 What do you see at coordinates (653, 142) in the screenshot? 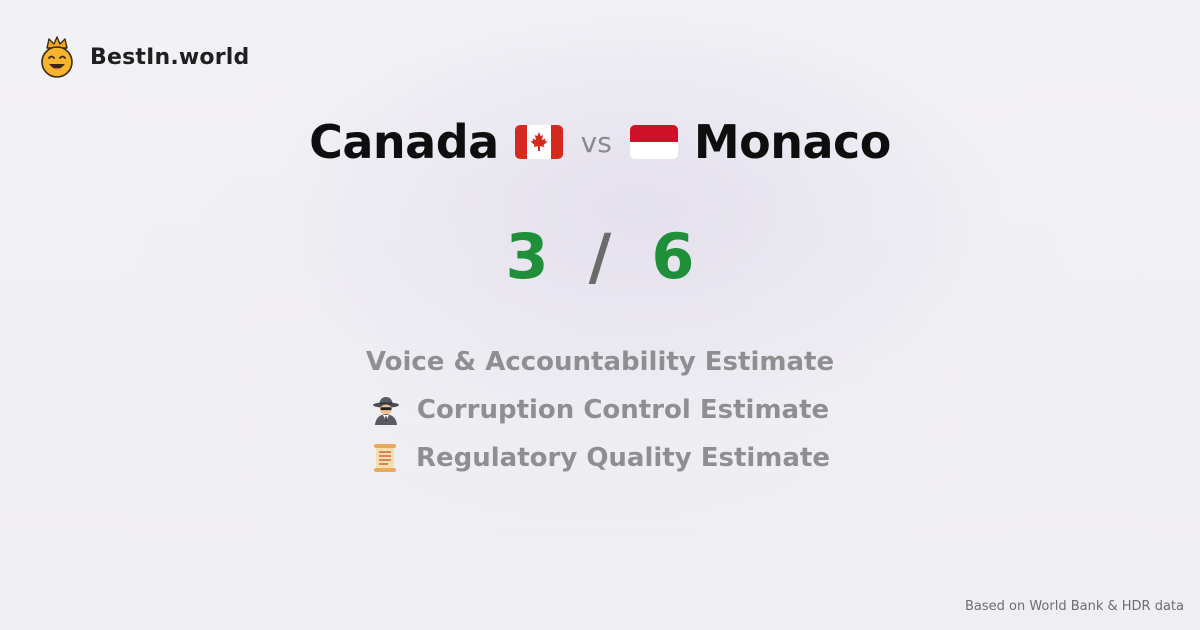
I see `monaco-flag-icon` at bounding box center [653, 142].